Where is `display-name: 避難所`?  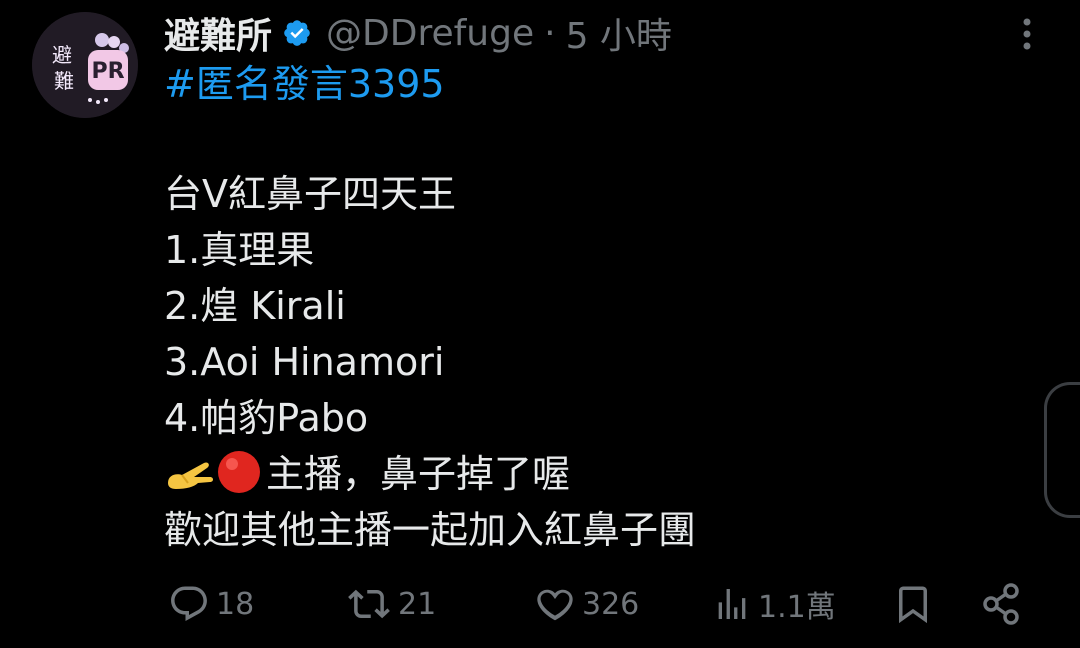
display-name: 避難所 is located at coordinates (218, 33).